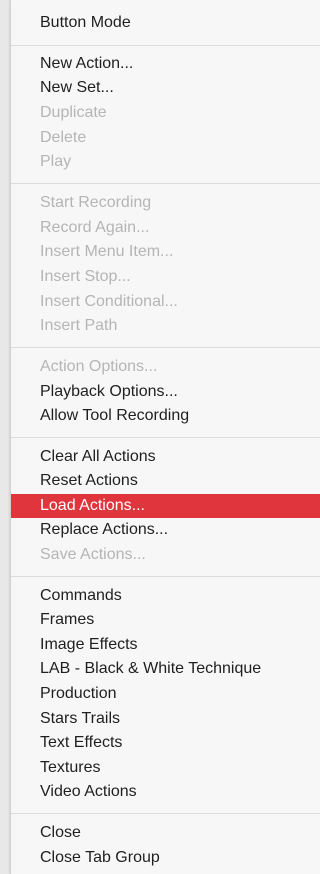  Describe the element at coordinates (165, 457) in the screenshot. I see `menu-item-clear-all-actions: Clear All Actions` at that location.